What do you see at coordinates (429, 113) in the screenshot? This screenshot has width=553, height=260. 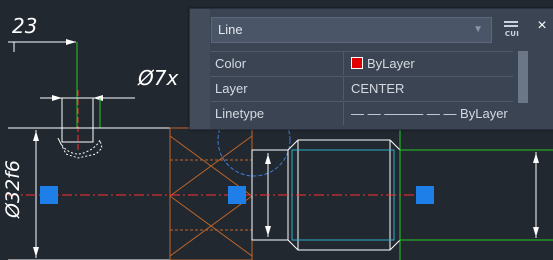 I see `property-value: — — ——— — — ByLayer` at bounding box center [429, 113].